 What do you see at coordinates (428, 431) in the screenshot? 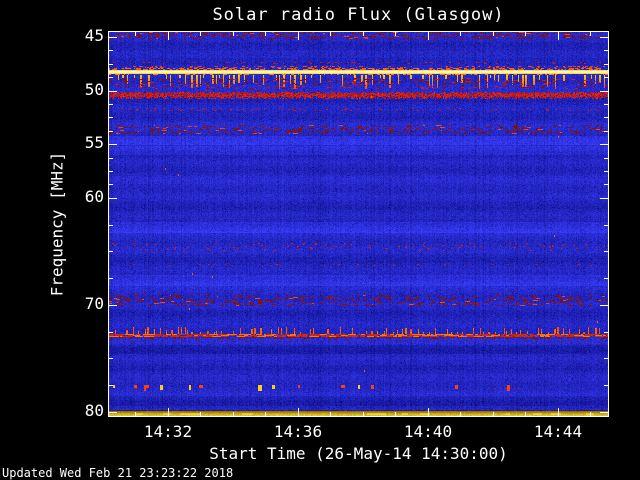
I see `x-tick-label-1440: 14:40` at bounding box center [428, 431].